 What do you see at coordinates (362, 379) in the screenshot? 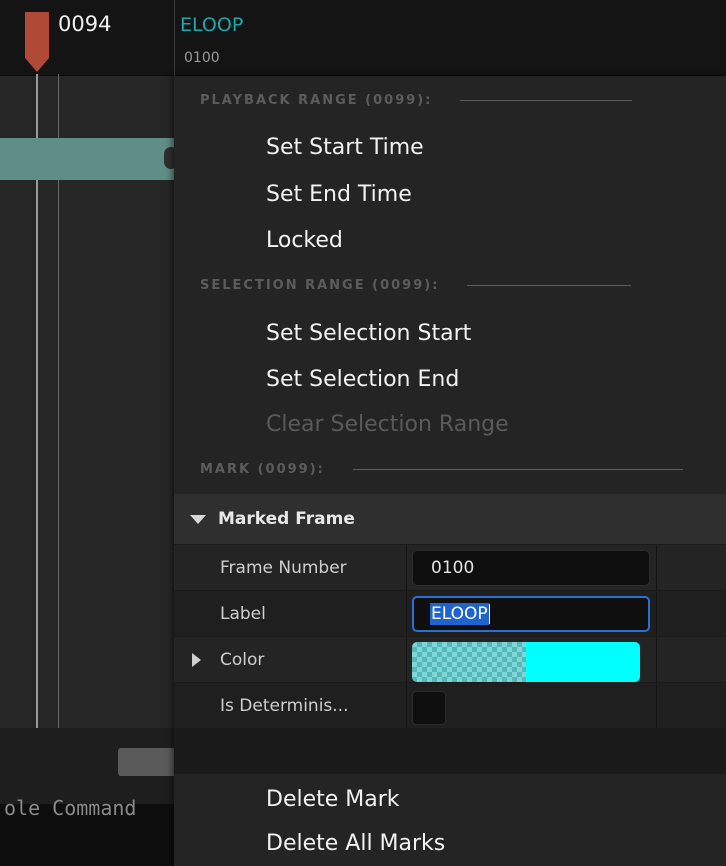
I see `set-selection-end-item: Set Selection End` at bounding box center [362, 379].